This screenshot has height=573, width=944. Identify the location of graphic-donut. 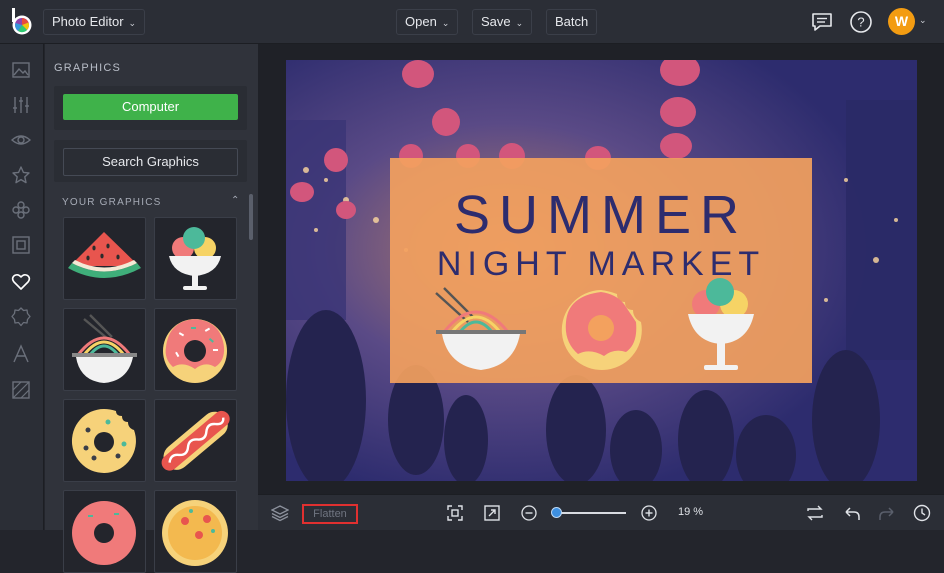
(104, 531).